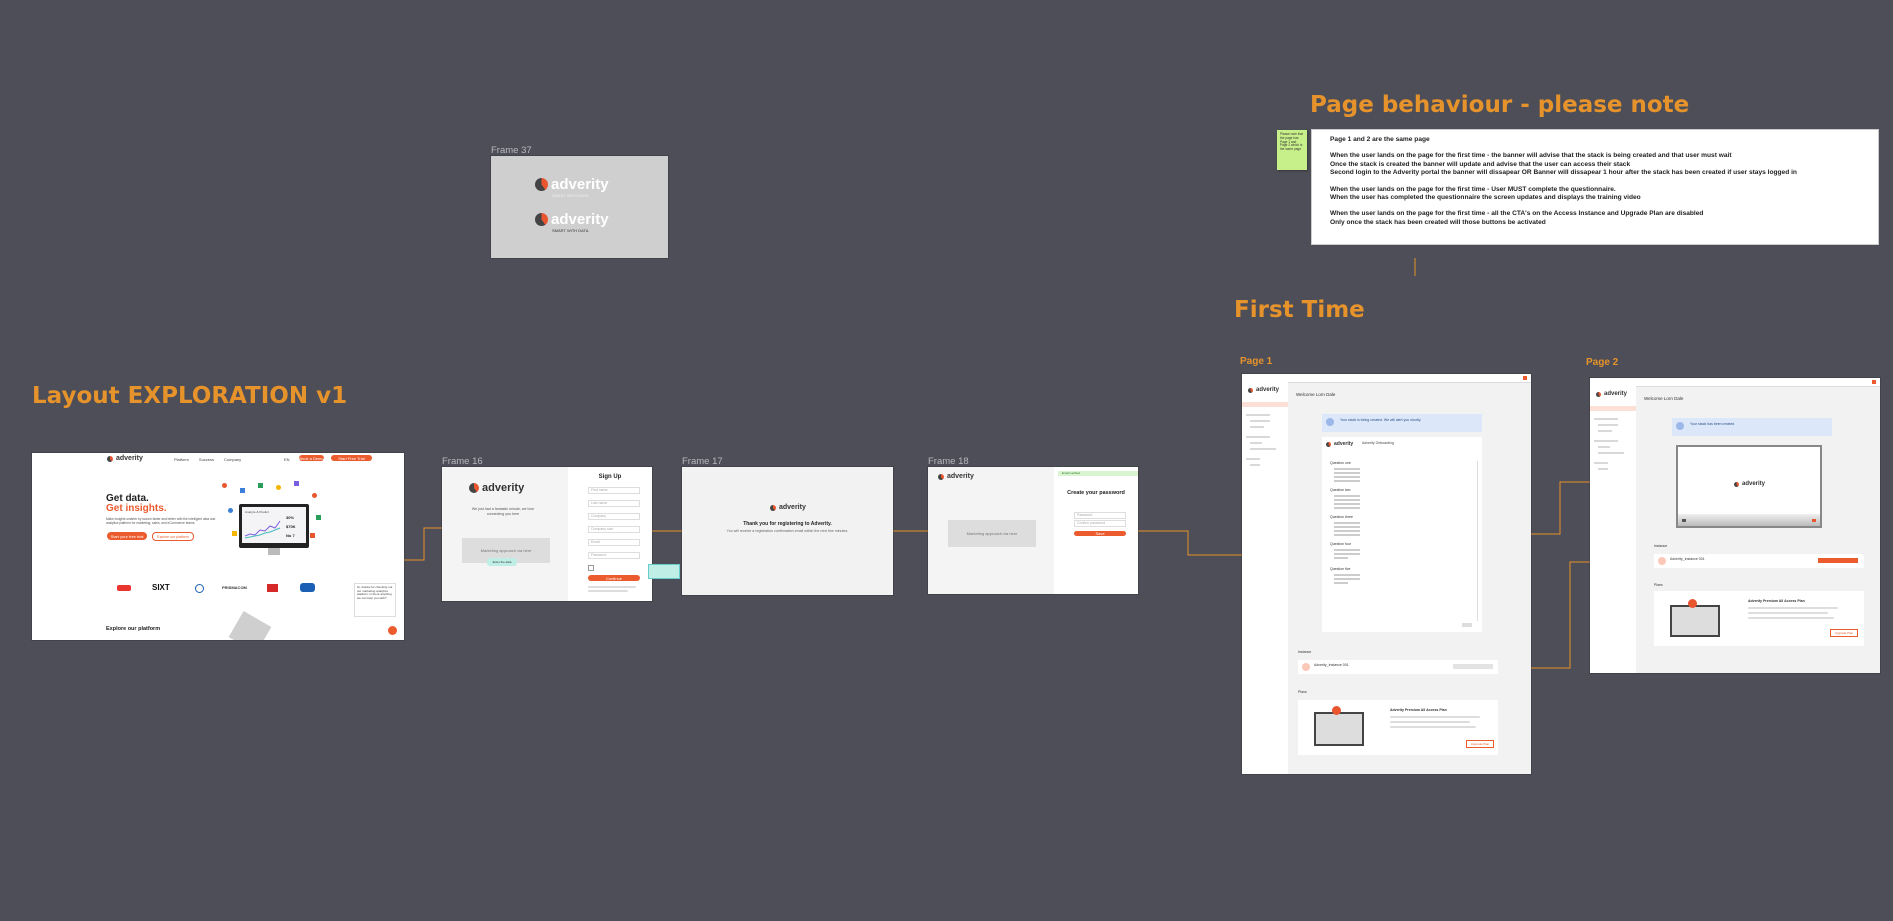 The height and width of the screenshot is (921, 1893). I want to click on plan-title: Adverity Premium All Access Plan, so click(1776, 601).